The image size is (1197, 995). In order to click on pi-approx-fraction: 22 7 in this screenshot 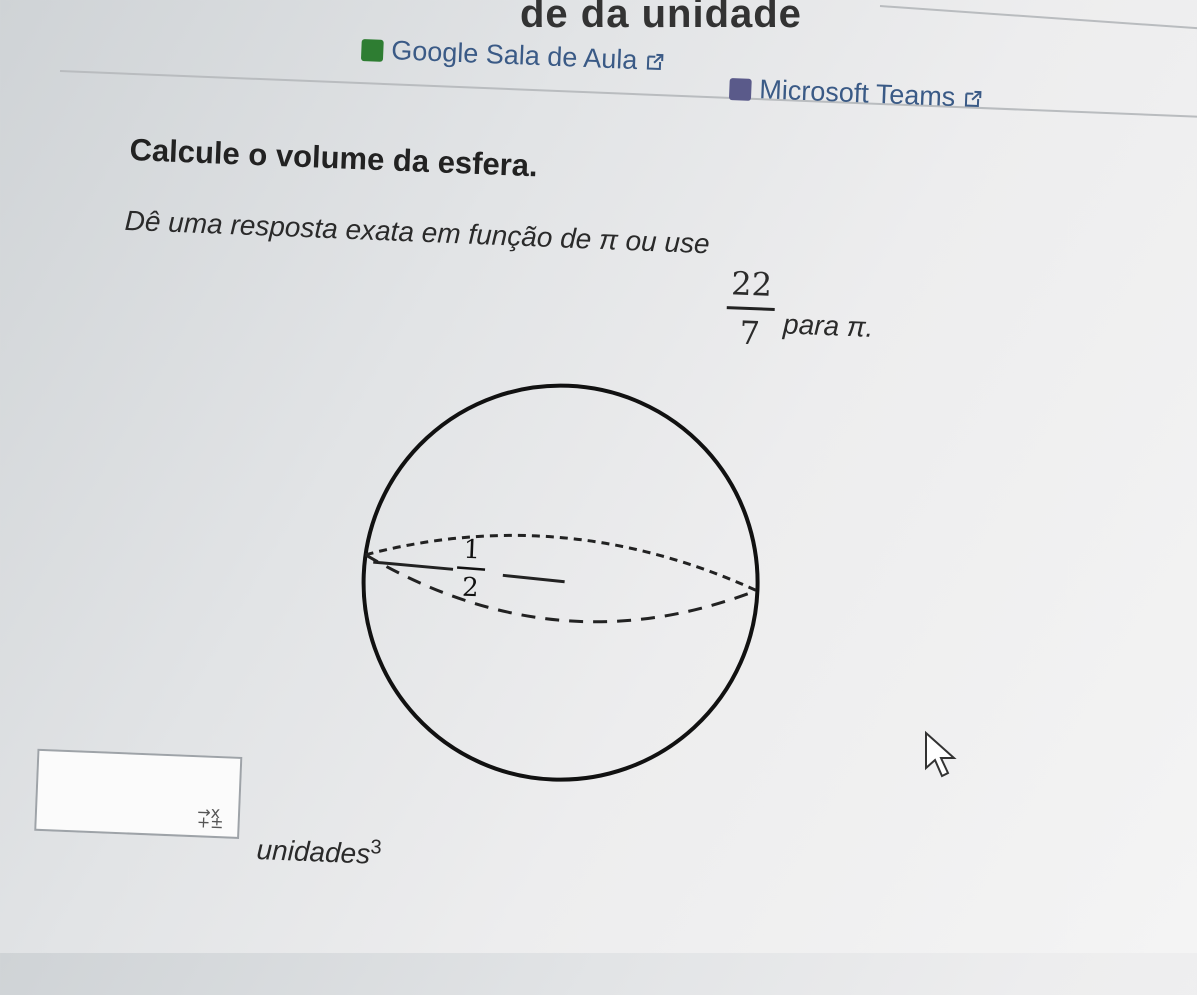, I will do `click(750, 308)`.